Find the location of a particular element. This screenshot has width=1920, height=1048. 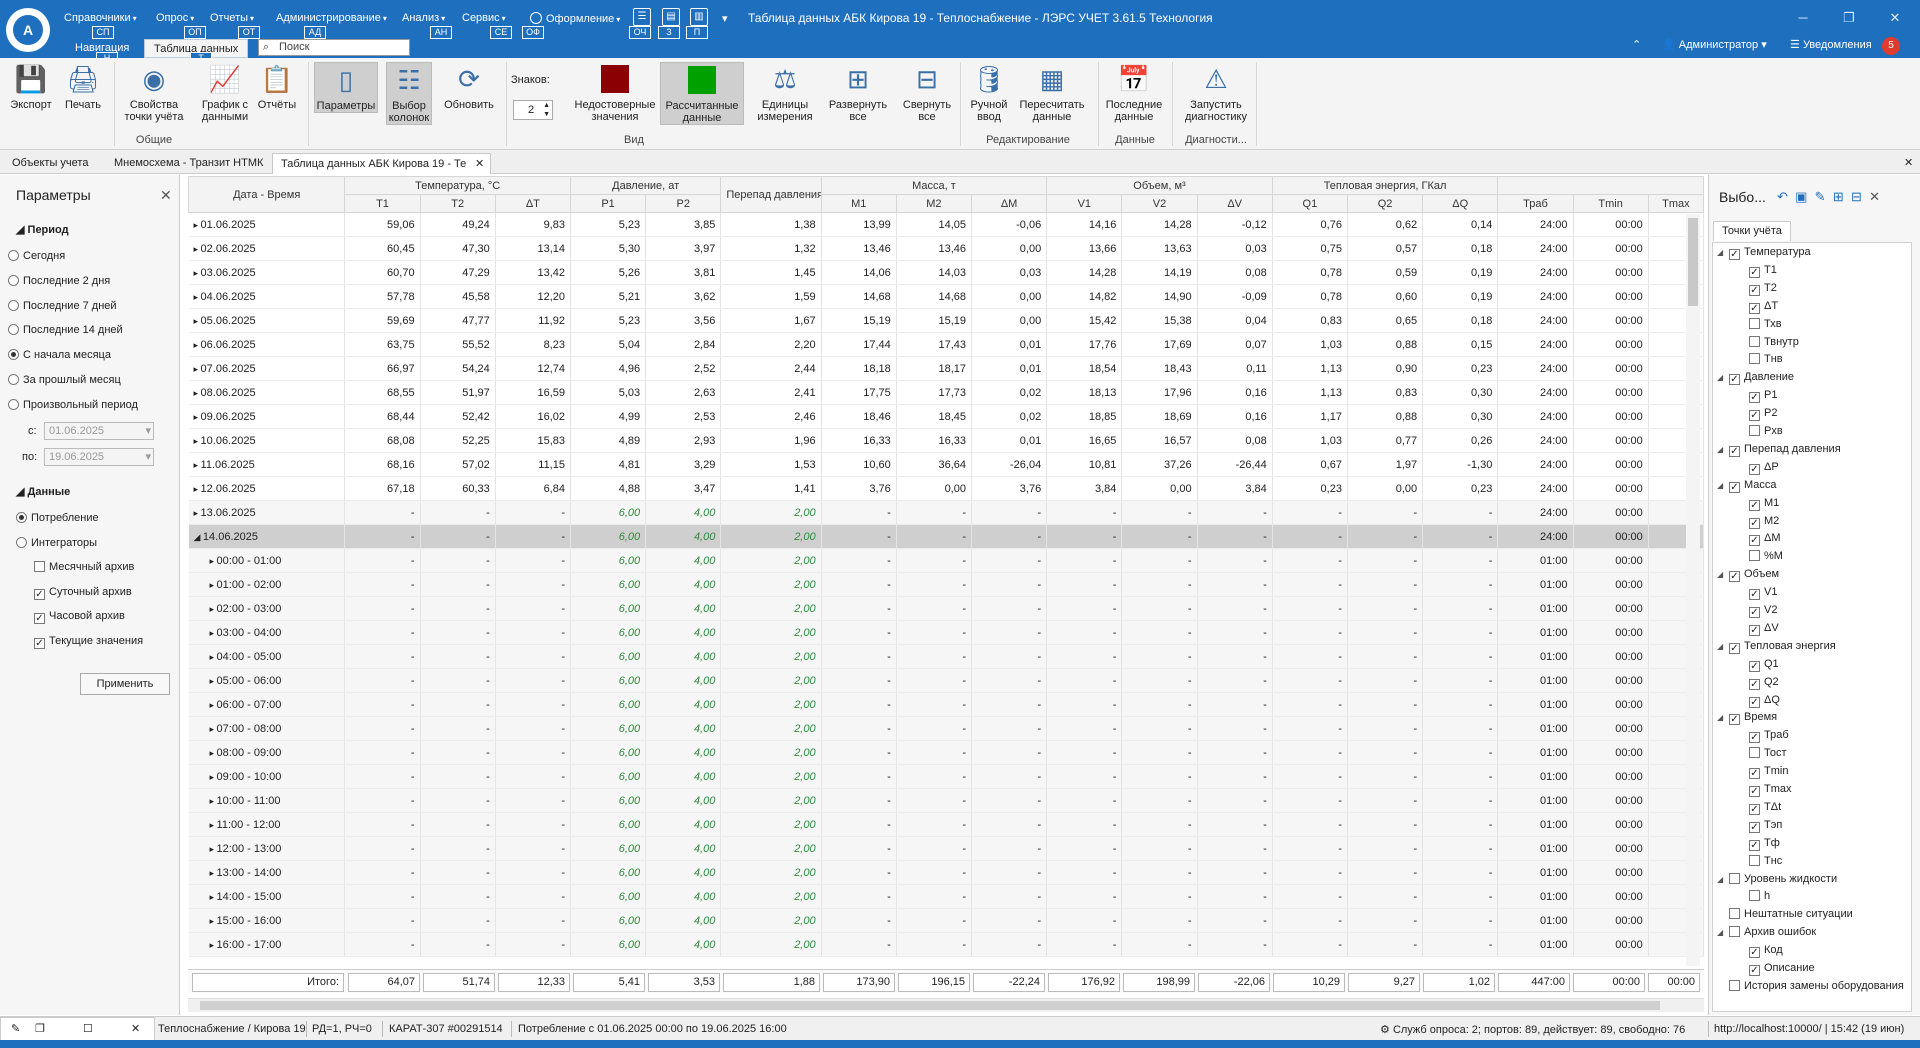

column-header: T1 is located at coordinates (382, 203).